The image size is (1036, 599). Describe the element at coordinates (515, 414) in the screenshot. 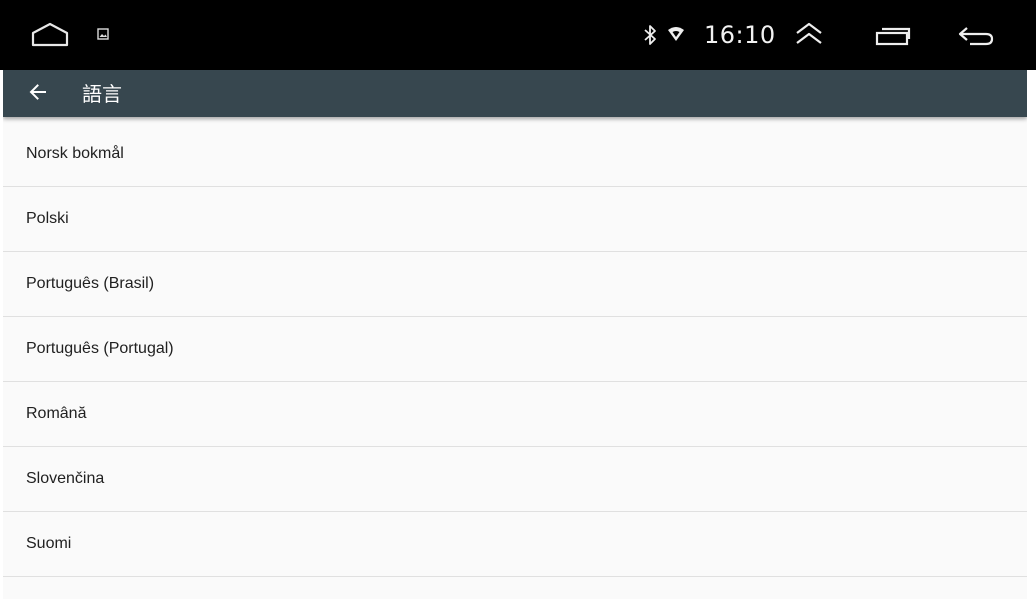

I see `language-item-romana: Română` at that location.